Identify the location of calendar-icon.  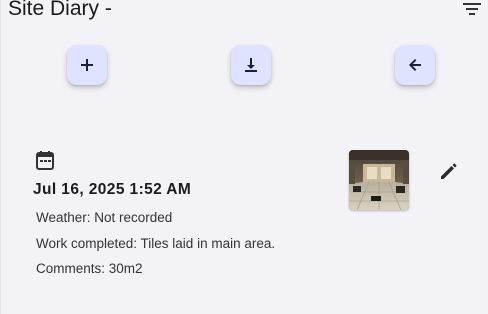
(45, 160).